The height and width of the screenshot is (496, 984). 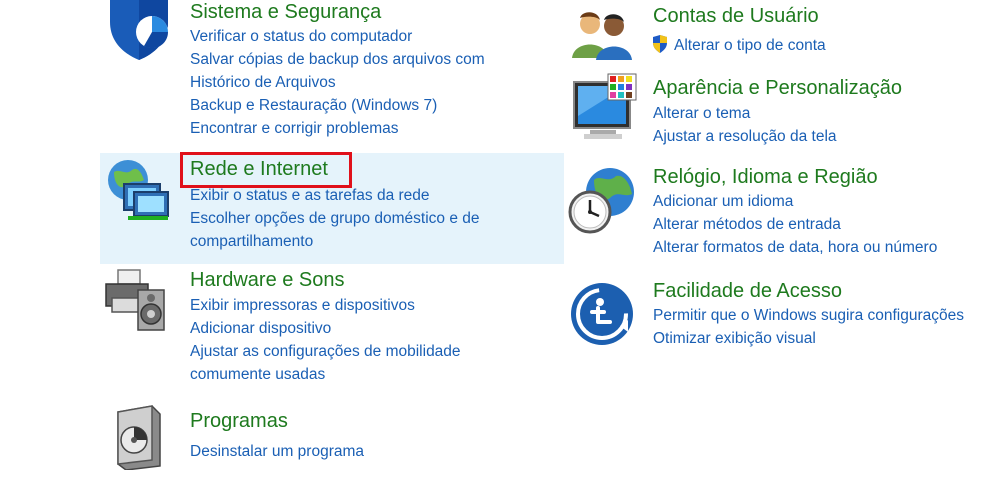 What do you see at coordinates (267, 280) in the screenshot?
I see `category-title: Hardware e Sons` at bounding box center [267, 280].